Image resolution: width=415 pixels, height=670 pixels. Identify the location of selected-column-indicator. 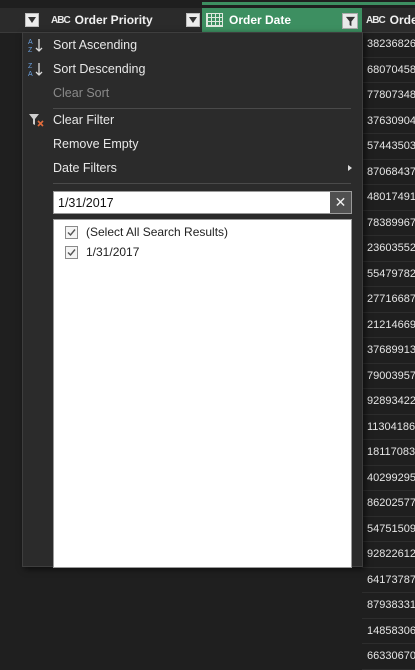
(207, 4).